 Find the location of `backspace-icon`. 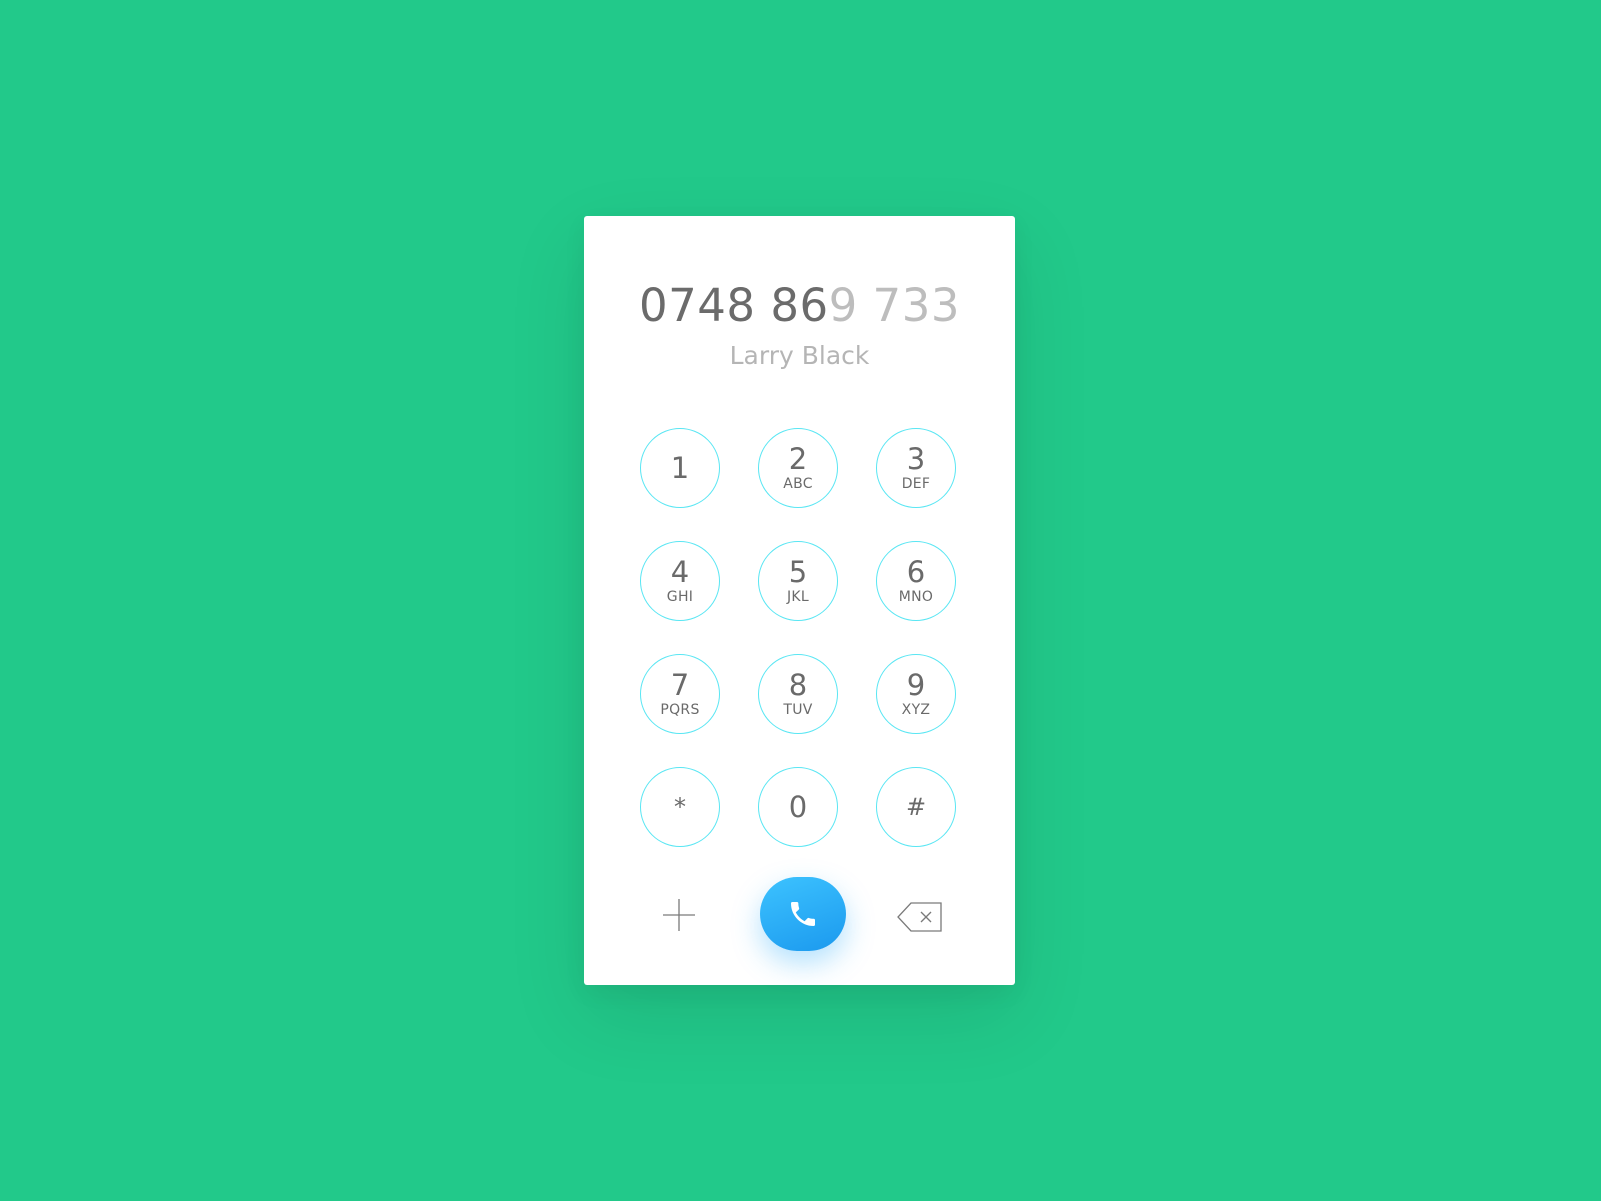

backspace-icon is located at coordinates (919, 917).